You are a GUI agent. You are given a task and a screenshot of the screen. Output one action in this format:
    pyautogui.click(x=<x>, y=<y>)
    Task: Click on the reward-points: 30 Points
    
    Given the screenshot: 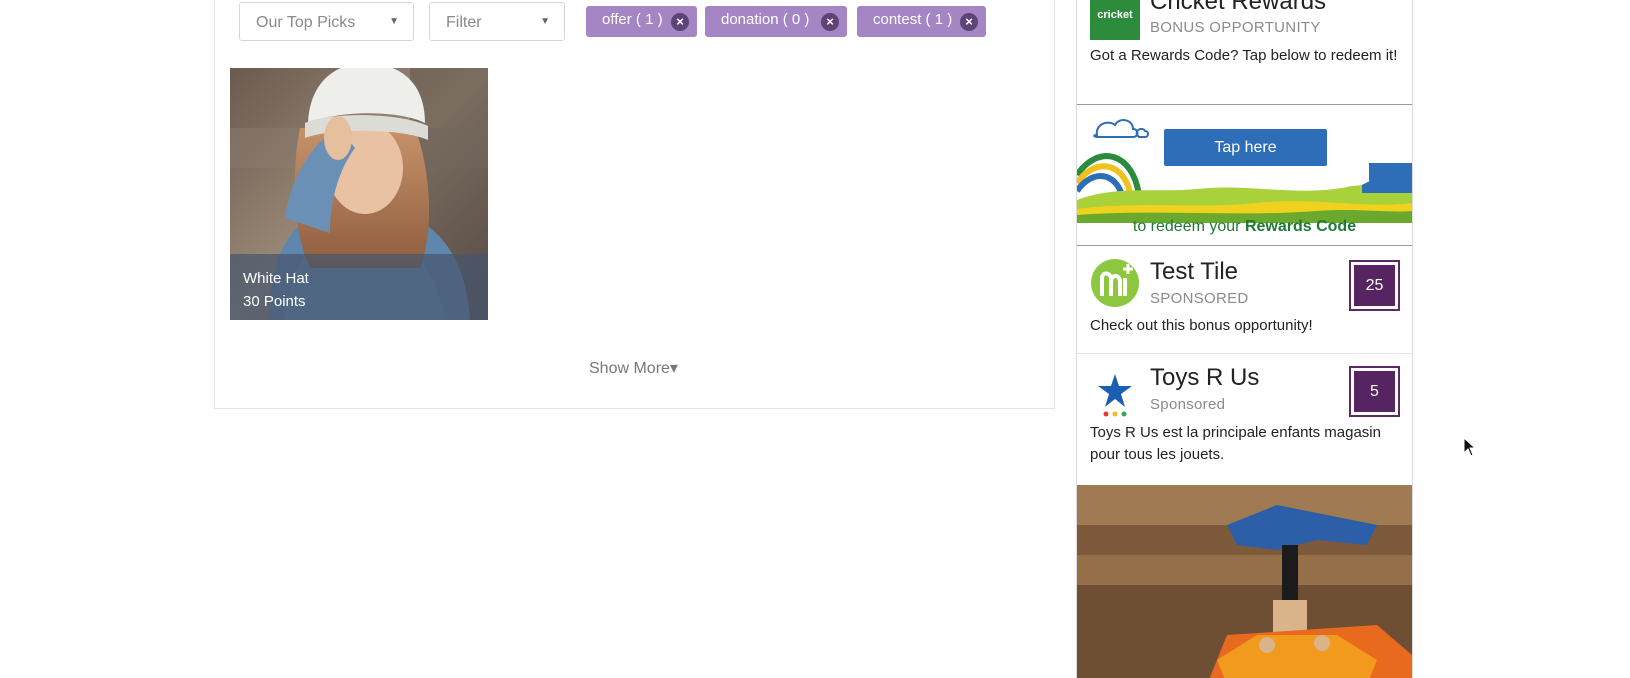 What is the action you would take?
    pyautogui.click(x=274, y=301)
    